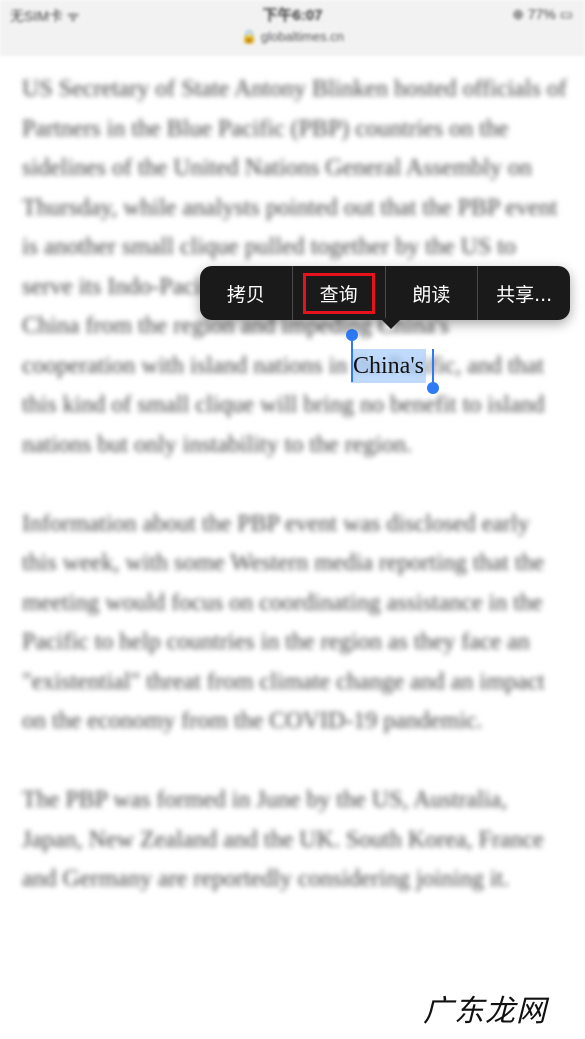 The width and height of the screenshot is (585, 1039). Describe the element at coordinates (391, 323) in the screenshot. I see `menu-pointer-arrow` at that location.